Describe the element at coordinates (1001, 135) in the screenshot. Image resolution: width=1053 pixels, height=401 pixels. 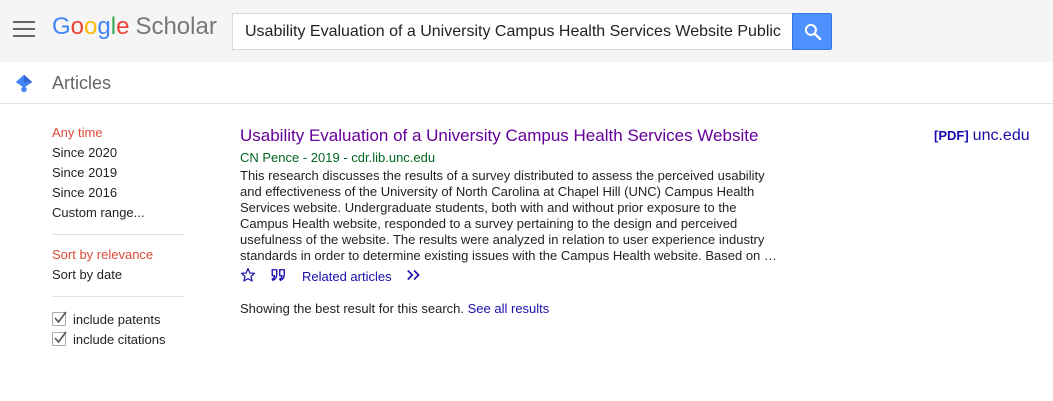
I see `pdf-domain: unc.edu` at that location.